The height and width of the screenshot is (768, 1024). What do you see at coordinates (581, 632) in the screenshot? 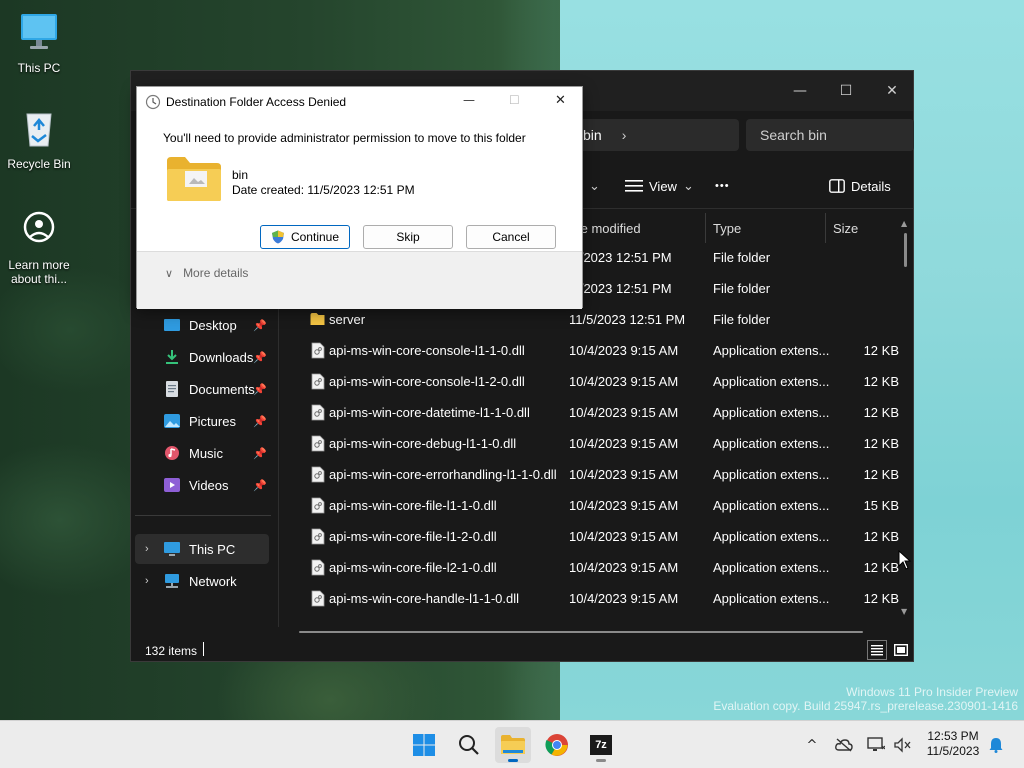
I see `horizontal-scrollbar` at bounding box center [581, 632].